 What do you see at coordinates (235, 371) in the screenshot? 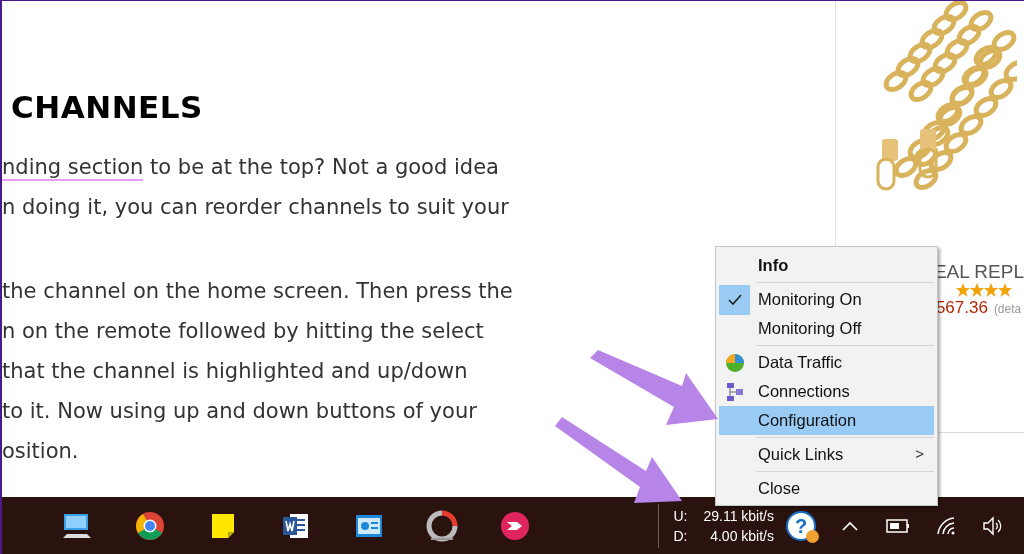
I see `article-text: that the channel is highlighted and up/down` at bounding box center [235, 371].